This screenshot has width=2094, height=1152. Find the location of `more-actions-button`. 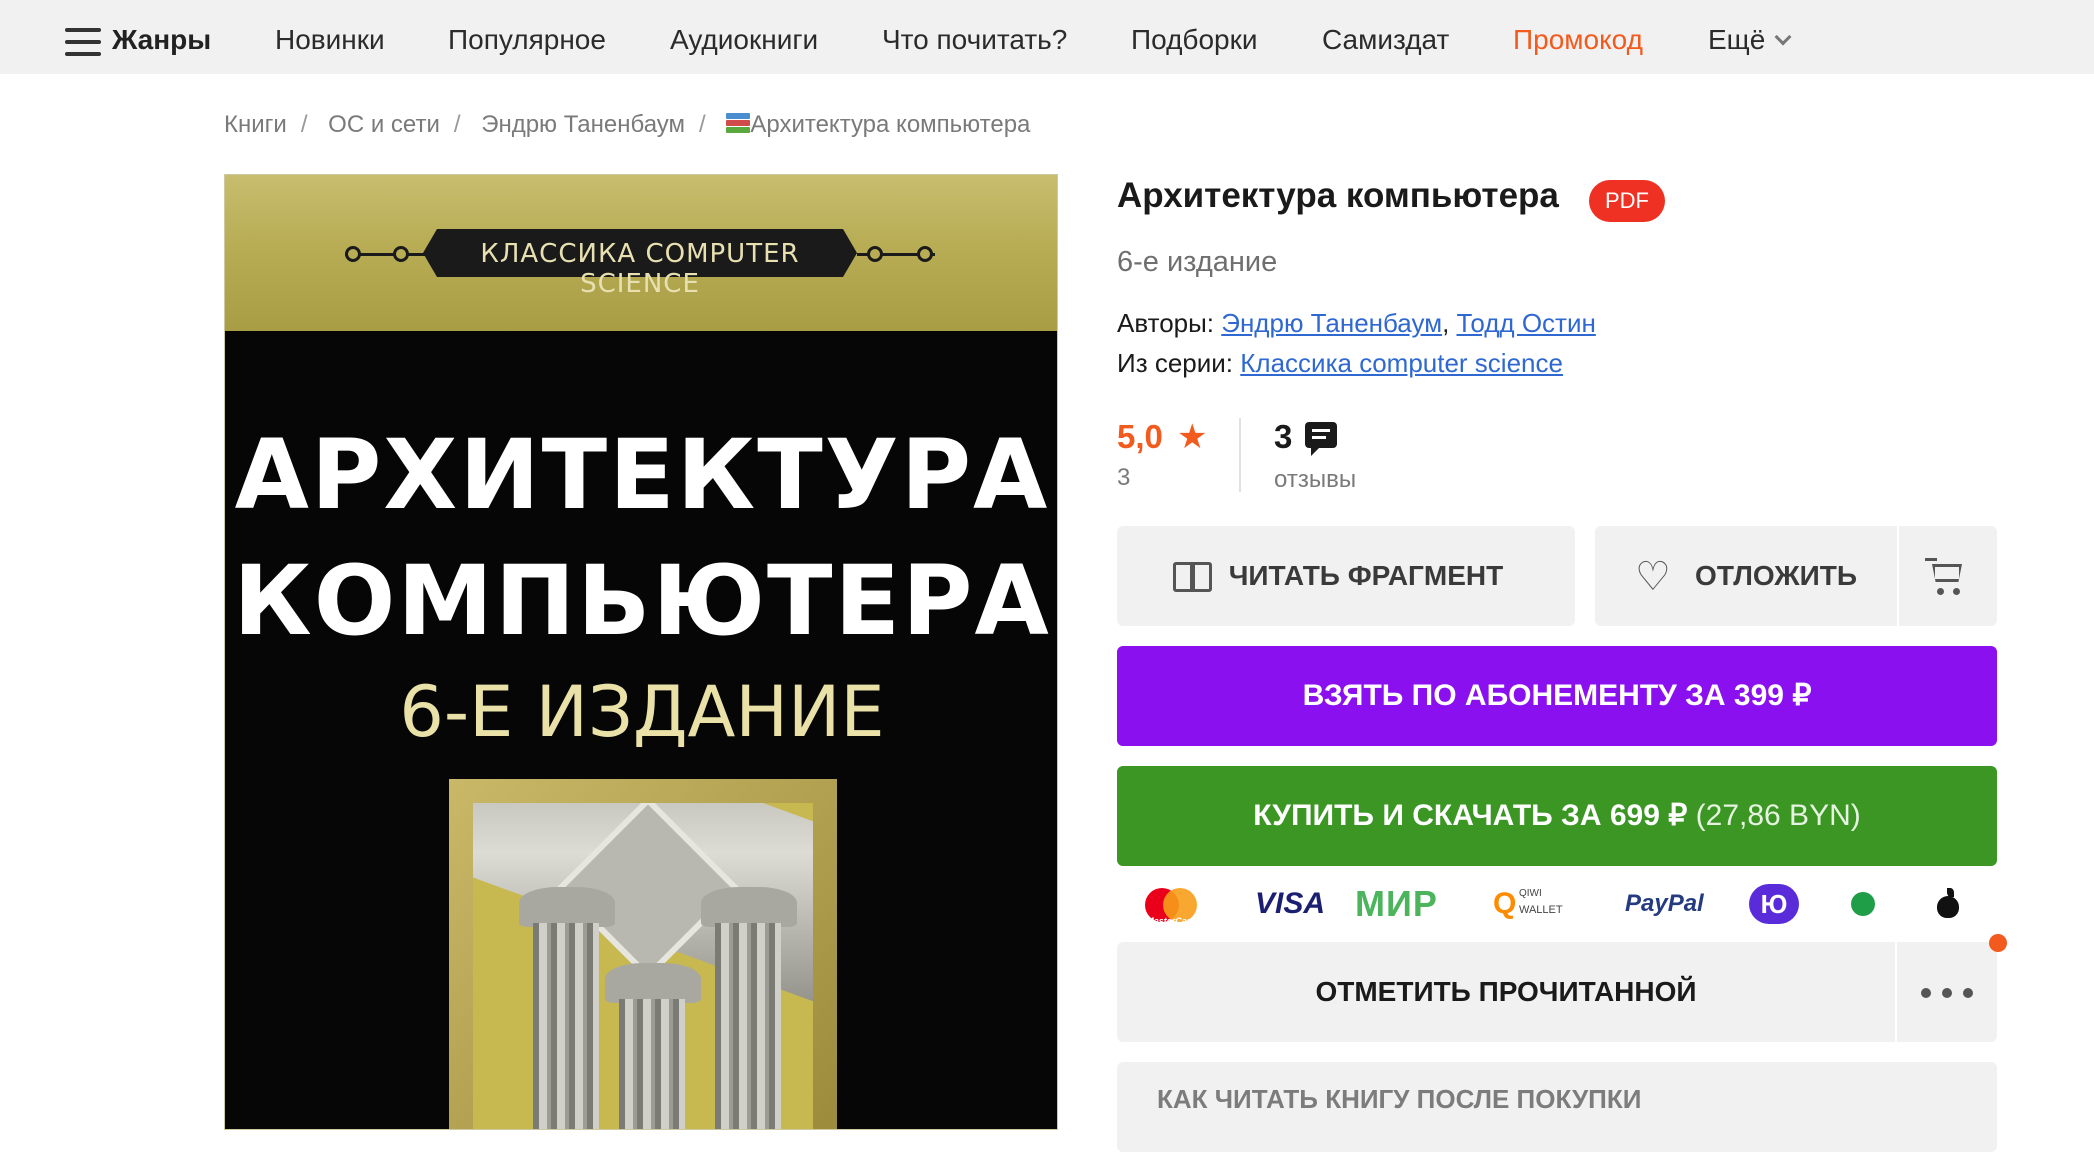

more-actions-button is located at coordinates (1947, 992).